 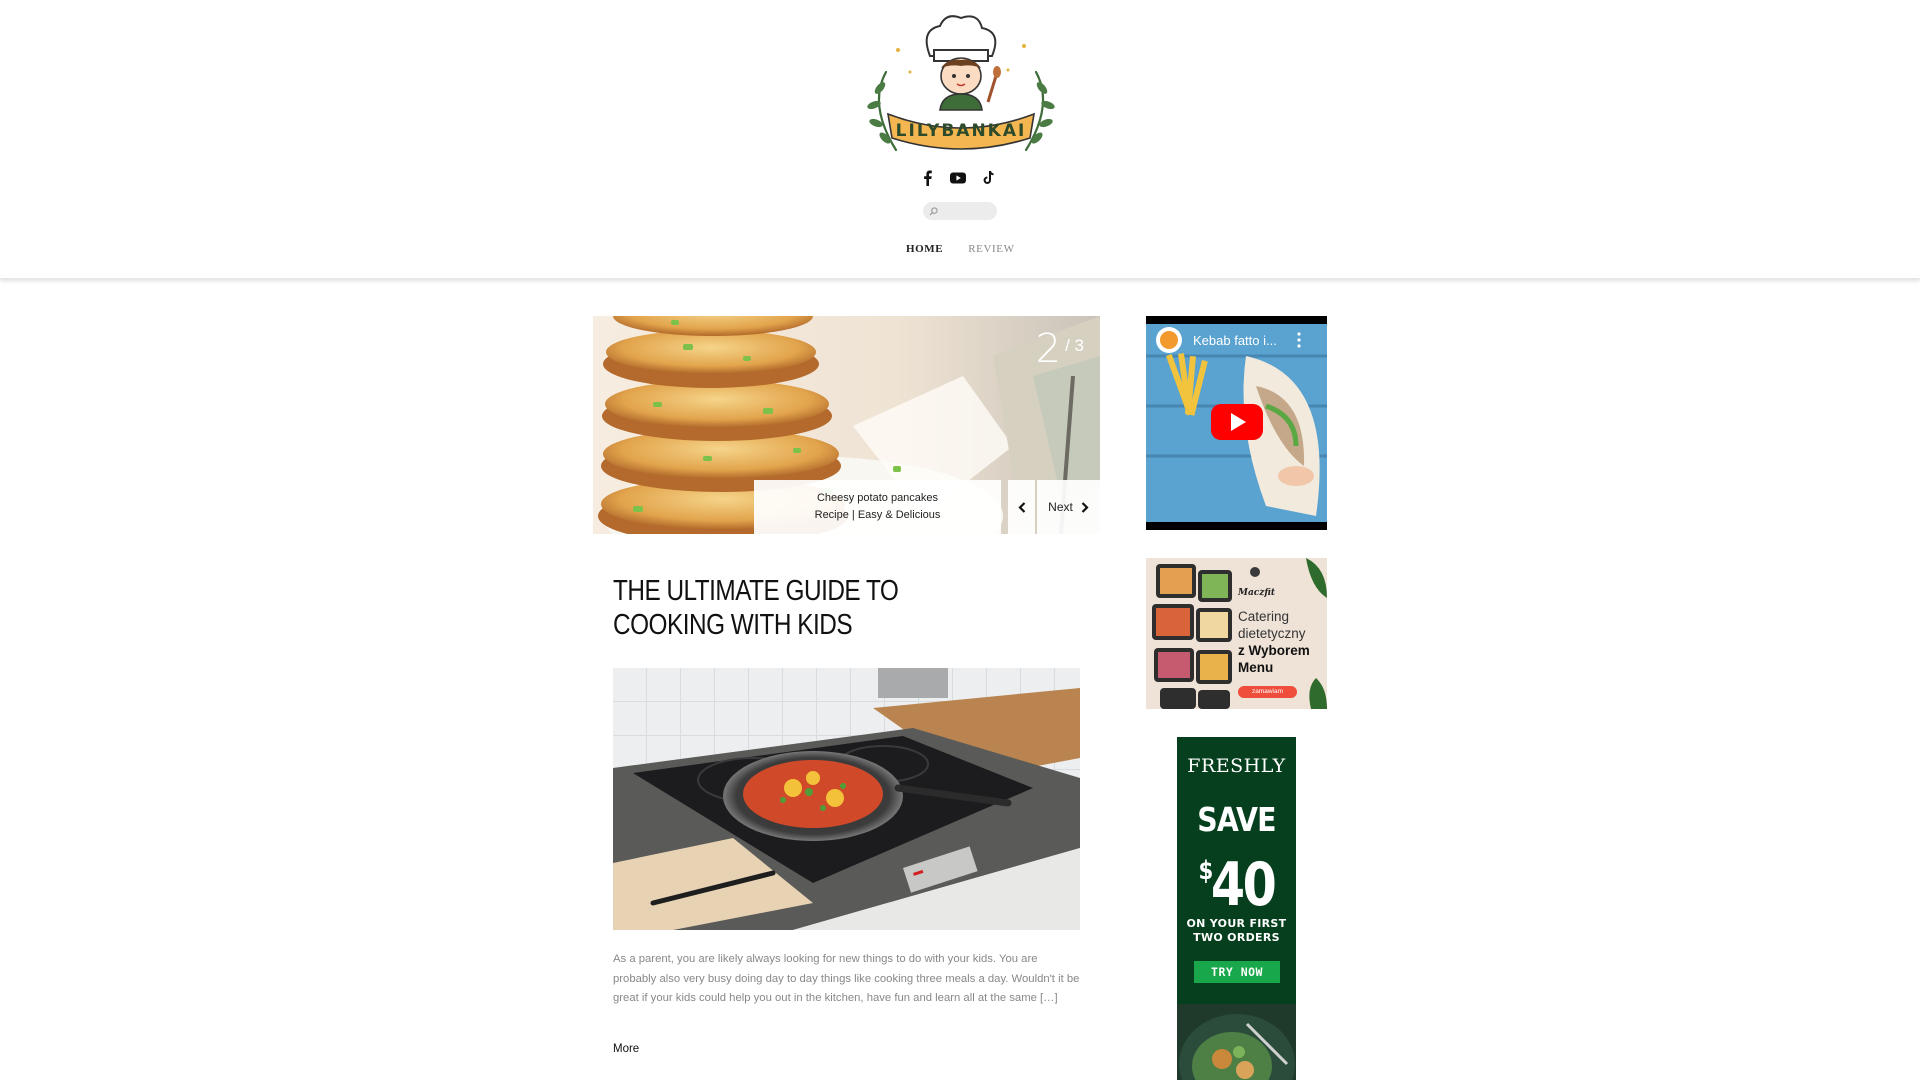 I want to click on main-nav: HOME REVIEW, so click(x=960, y=249).